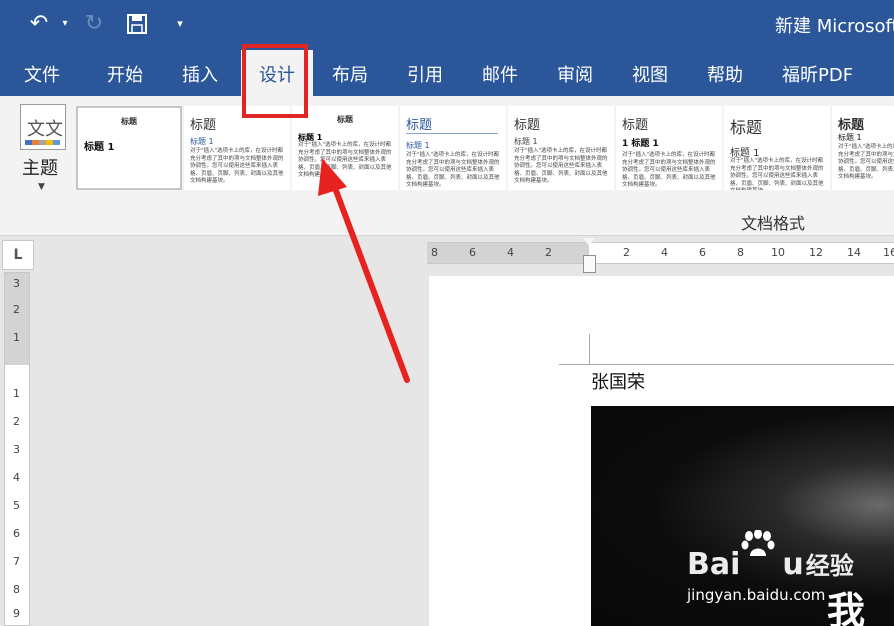 Image resolution: width=894 pixels, height=626 pixels. What do you see at coordinates (16, 613) in the screenshot?
I see `ruler-label: 9` at bounding box center [16, 613].